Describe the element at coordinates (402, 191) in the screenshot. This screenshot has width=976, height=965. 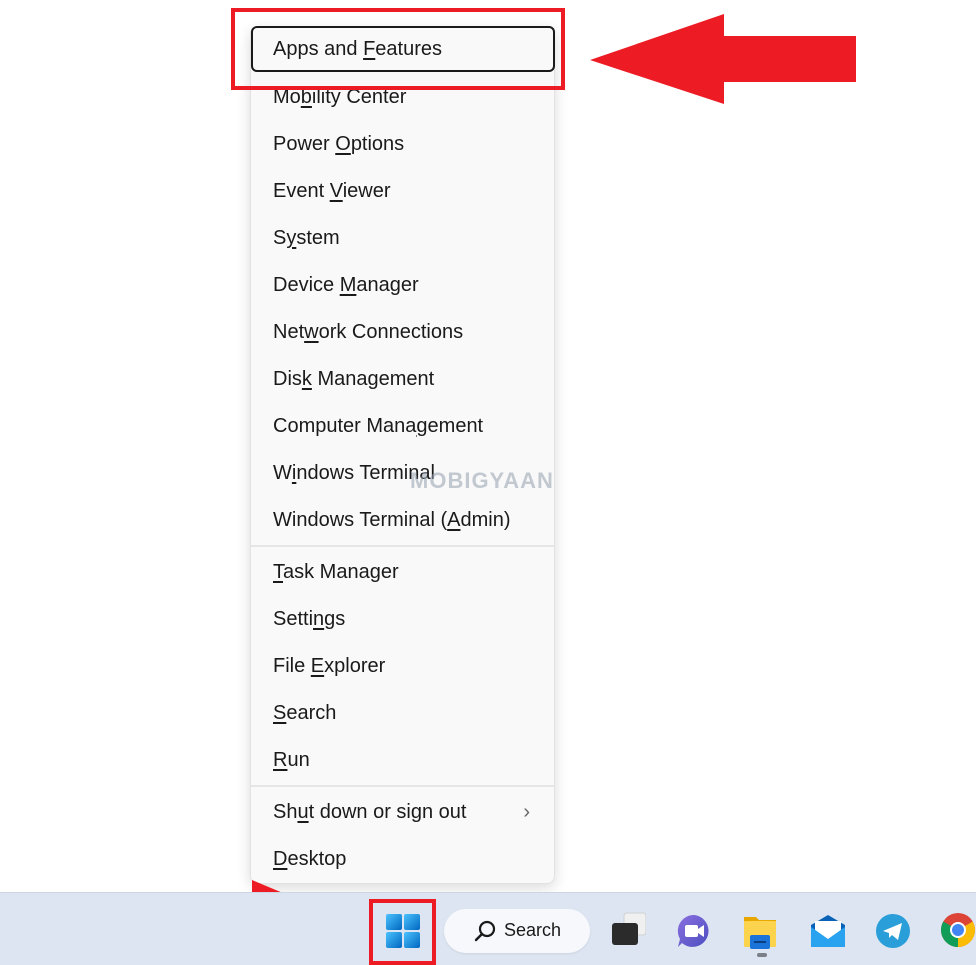
I see `menu-item-event-viewer: Event Viewer` at that location.